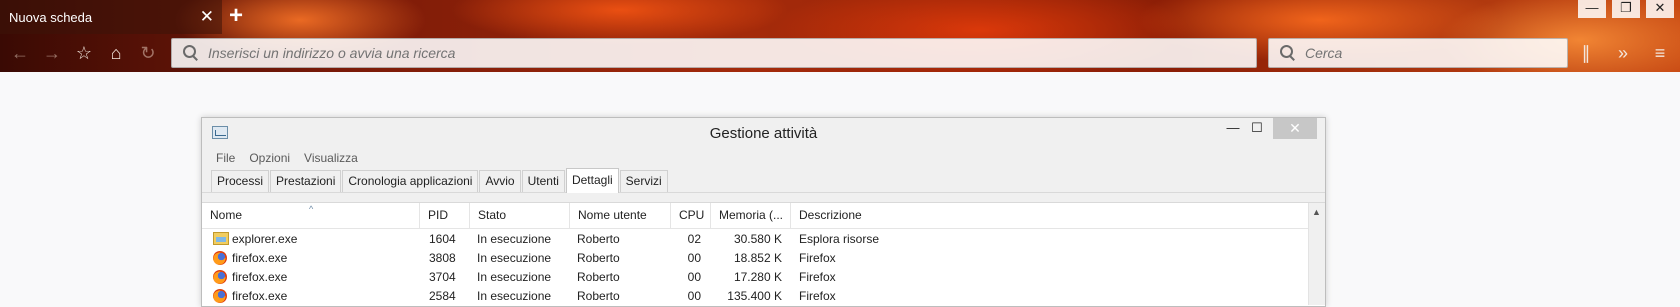 Image resolution: width=1680 pixels, height=307 pixels. What do you see at coordinates (442, 238) in the screenshot?
I see `process-pid: 1604` at bounding box center [442, 238].